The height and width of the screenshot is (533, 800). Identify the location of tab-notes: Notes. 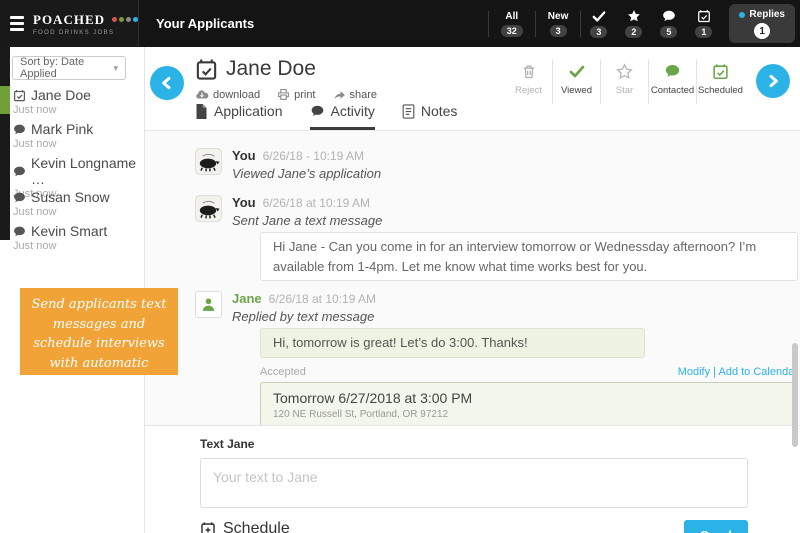
(430, 116).